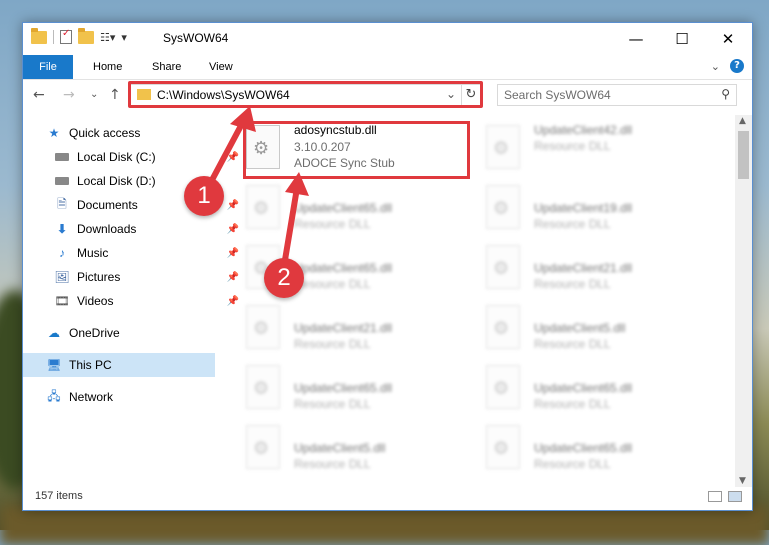 The width and height of the screenshot is (769, 545). Describe the element at coordinates (116, 157) in the screenshot. I see `sidebar-item-label: Local Disk (C:)` at that location.